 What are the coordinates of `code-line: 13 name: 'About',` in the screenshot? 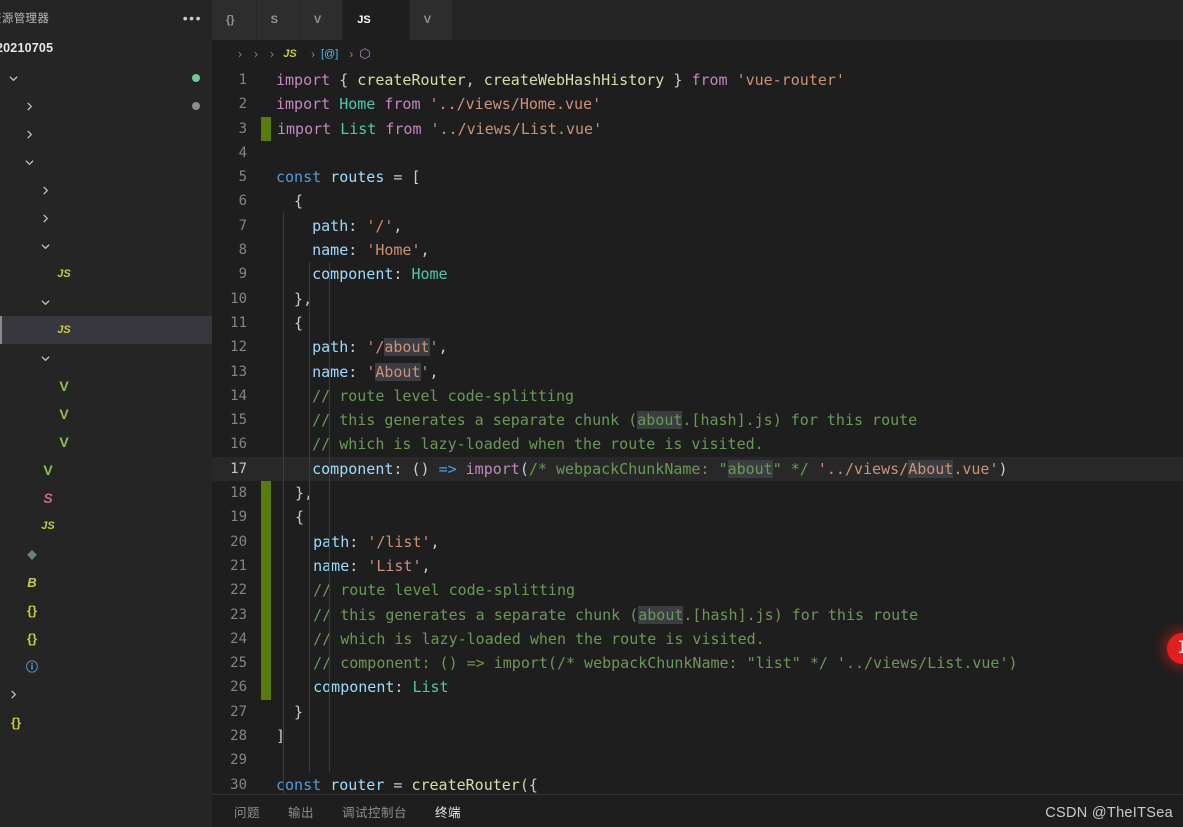 It's located at (697, 372).